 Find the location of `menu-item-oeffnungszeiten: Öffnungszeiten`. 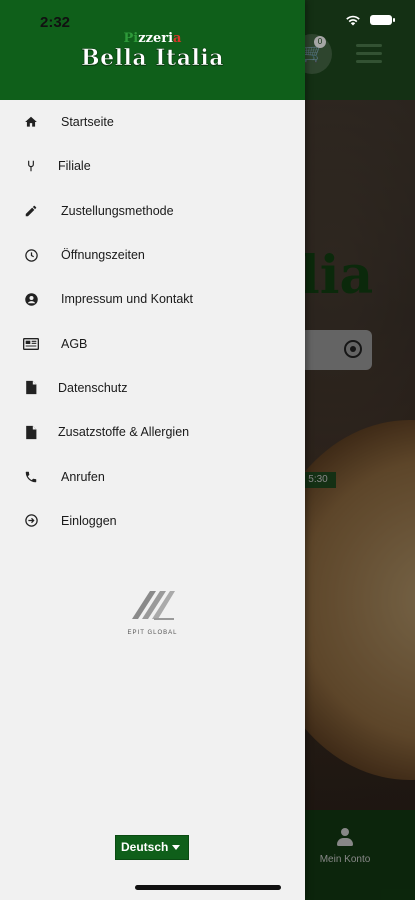

menu-item-oeffnungszeiten: Öffnungszeiten is located at coordinates (152, 255).